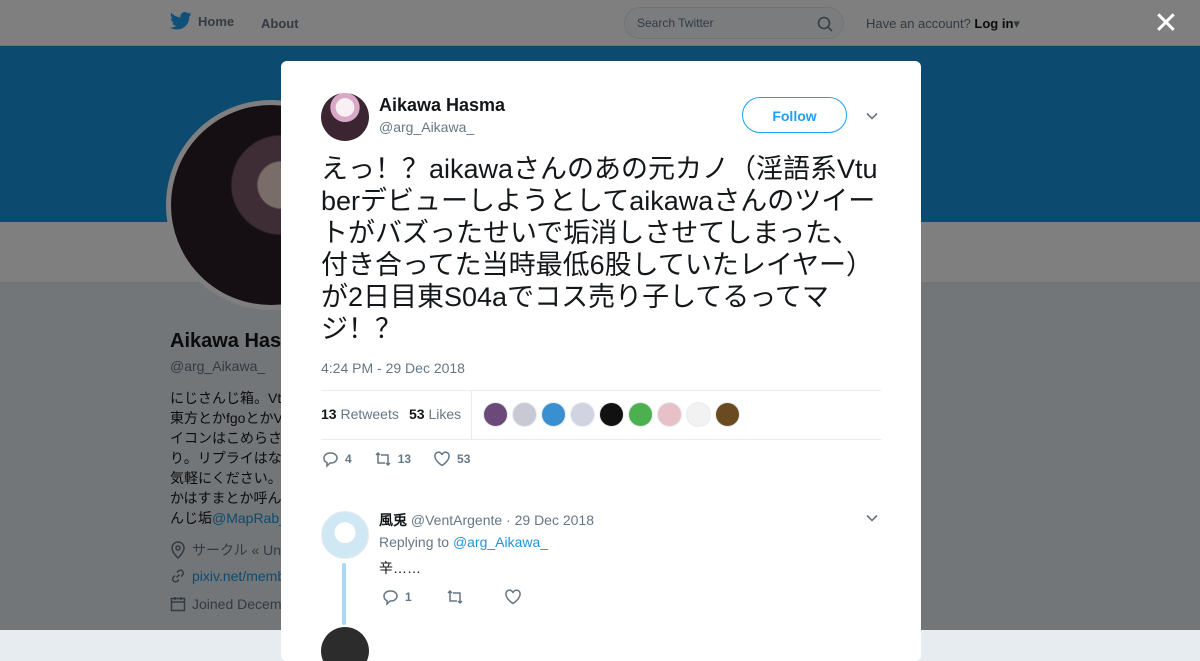 The image size is (1200, 661). What do you see at coordinates (417, 414) in the screenshot?
I see `likes-count: 53` at bounding box center [417, 414].